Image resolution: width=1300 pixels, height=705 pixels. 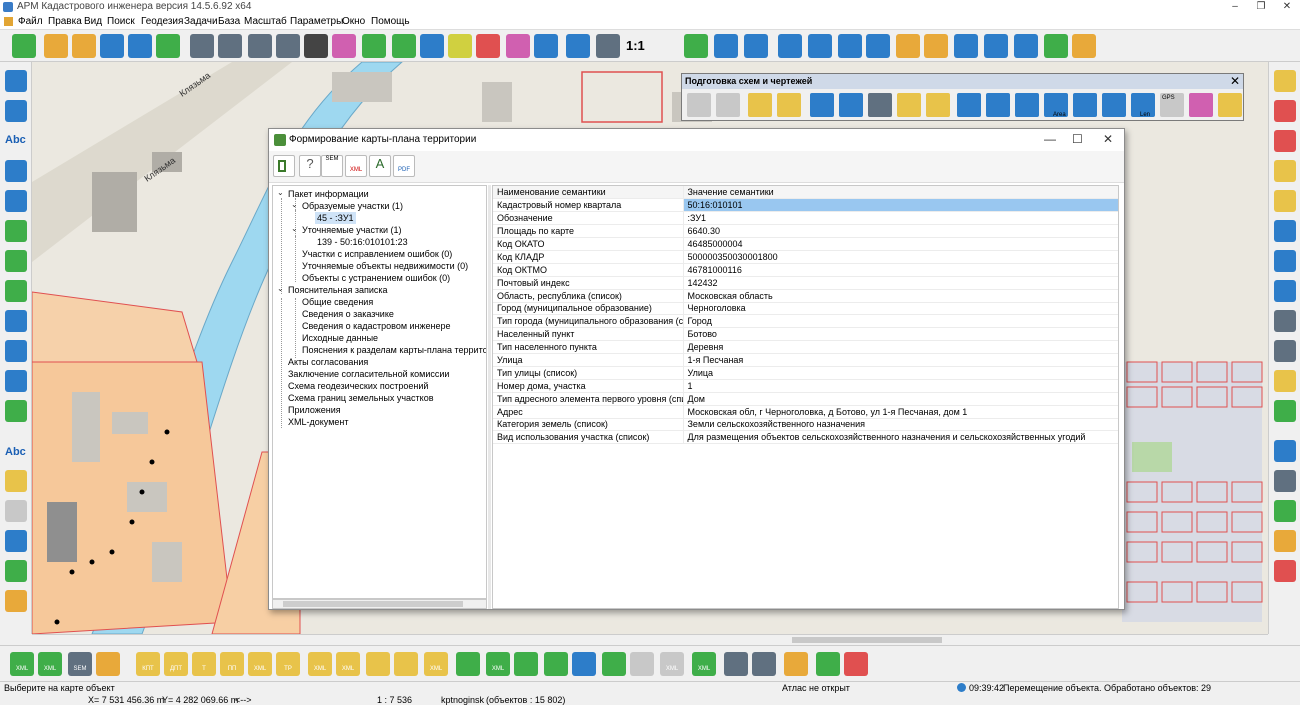 What do you see at coordinates (93, 21) in the screenshot?
I see `menu-view: Вид` at bounding box center [93, 21].